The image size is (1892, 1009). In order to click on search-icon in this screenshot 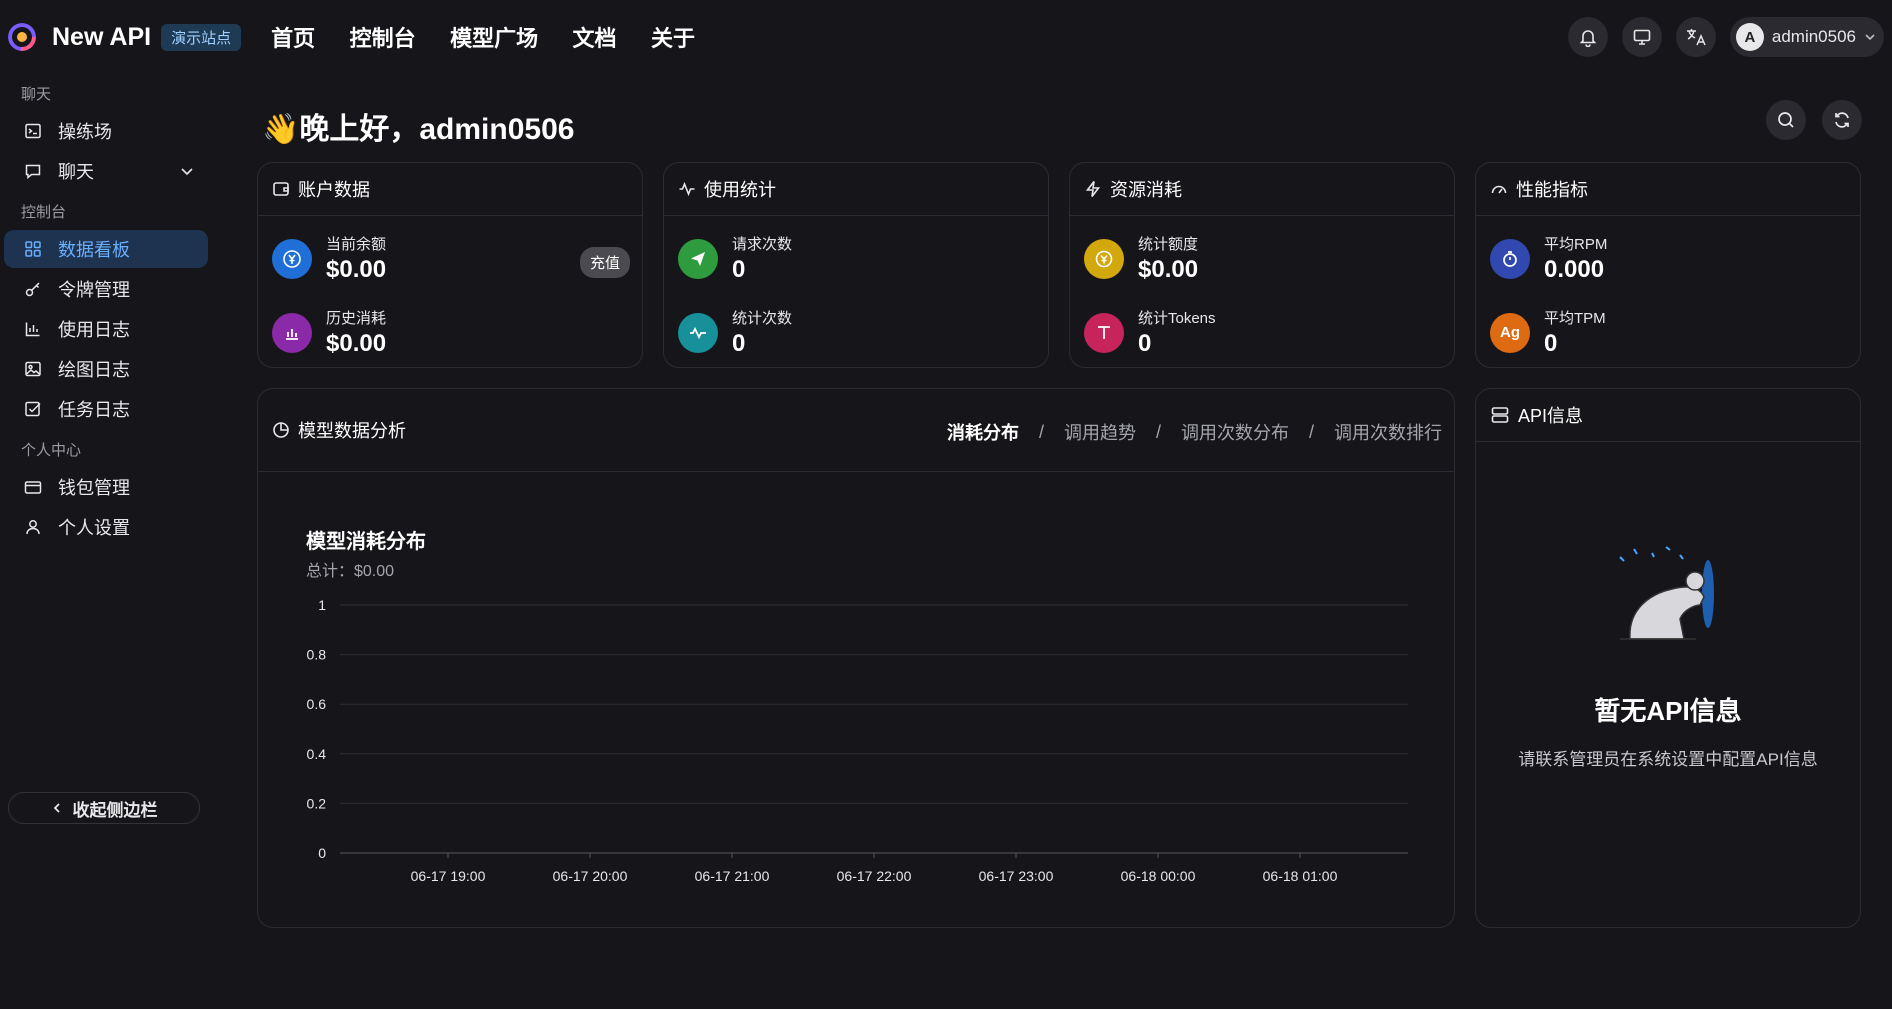, I will do `click(1786, 120)`.